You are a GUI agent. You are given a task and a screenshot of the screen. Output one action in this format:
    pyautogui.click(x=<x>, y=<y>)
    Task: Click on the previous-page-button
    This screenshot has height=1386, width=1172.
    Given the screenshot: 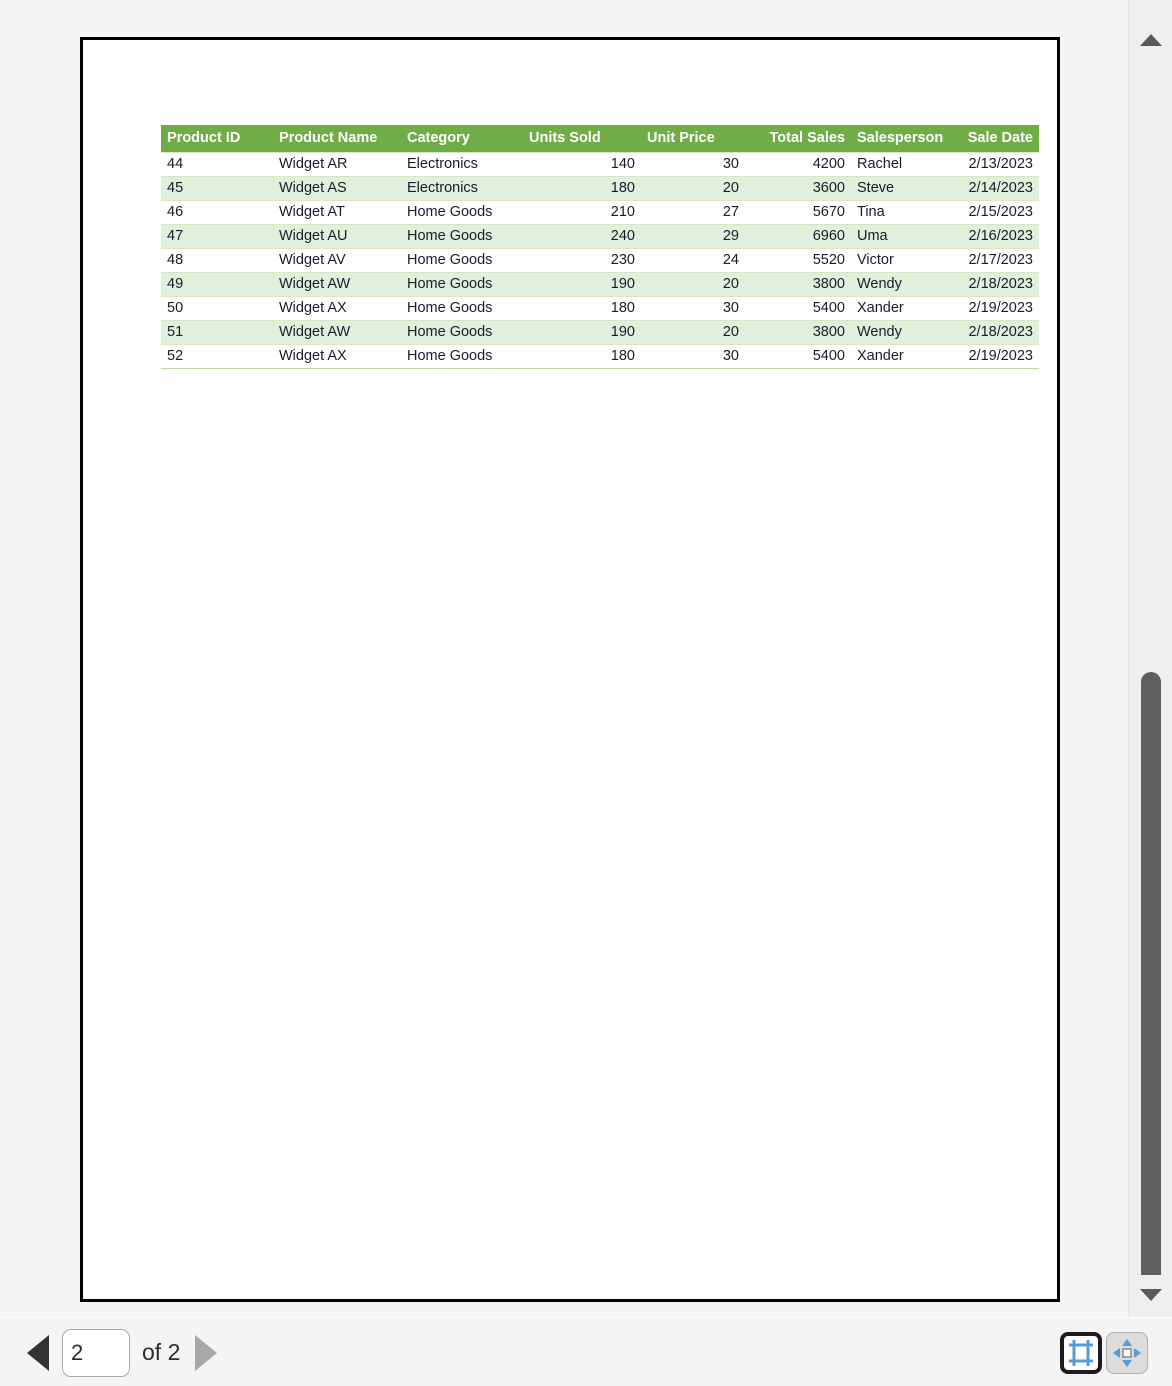 What is the action you would take?
    pyautogui.click(x=38, y=1353)
    